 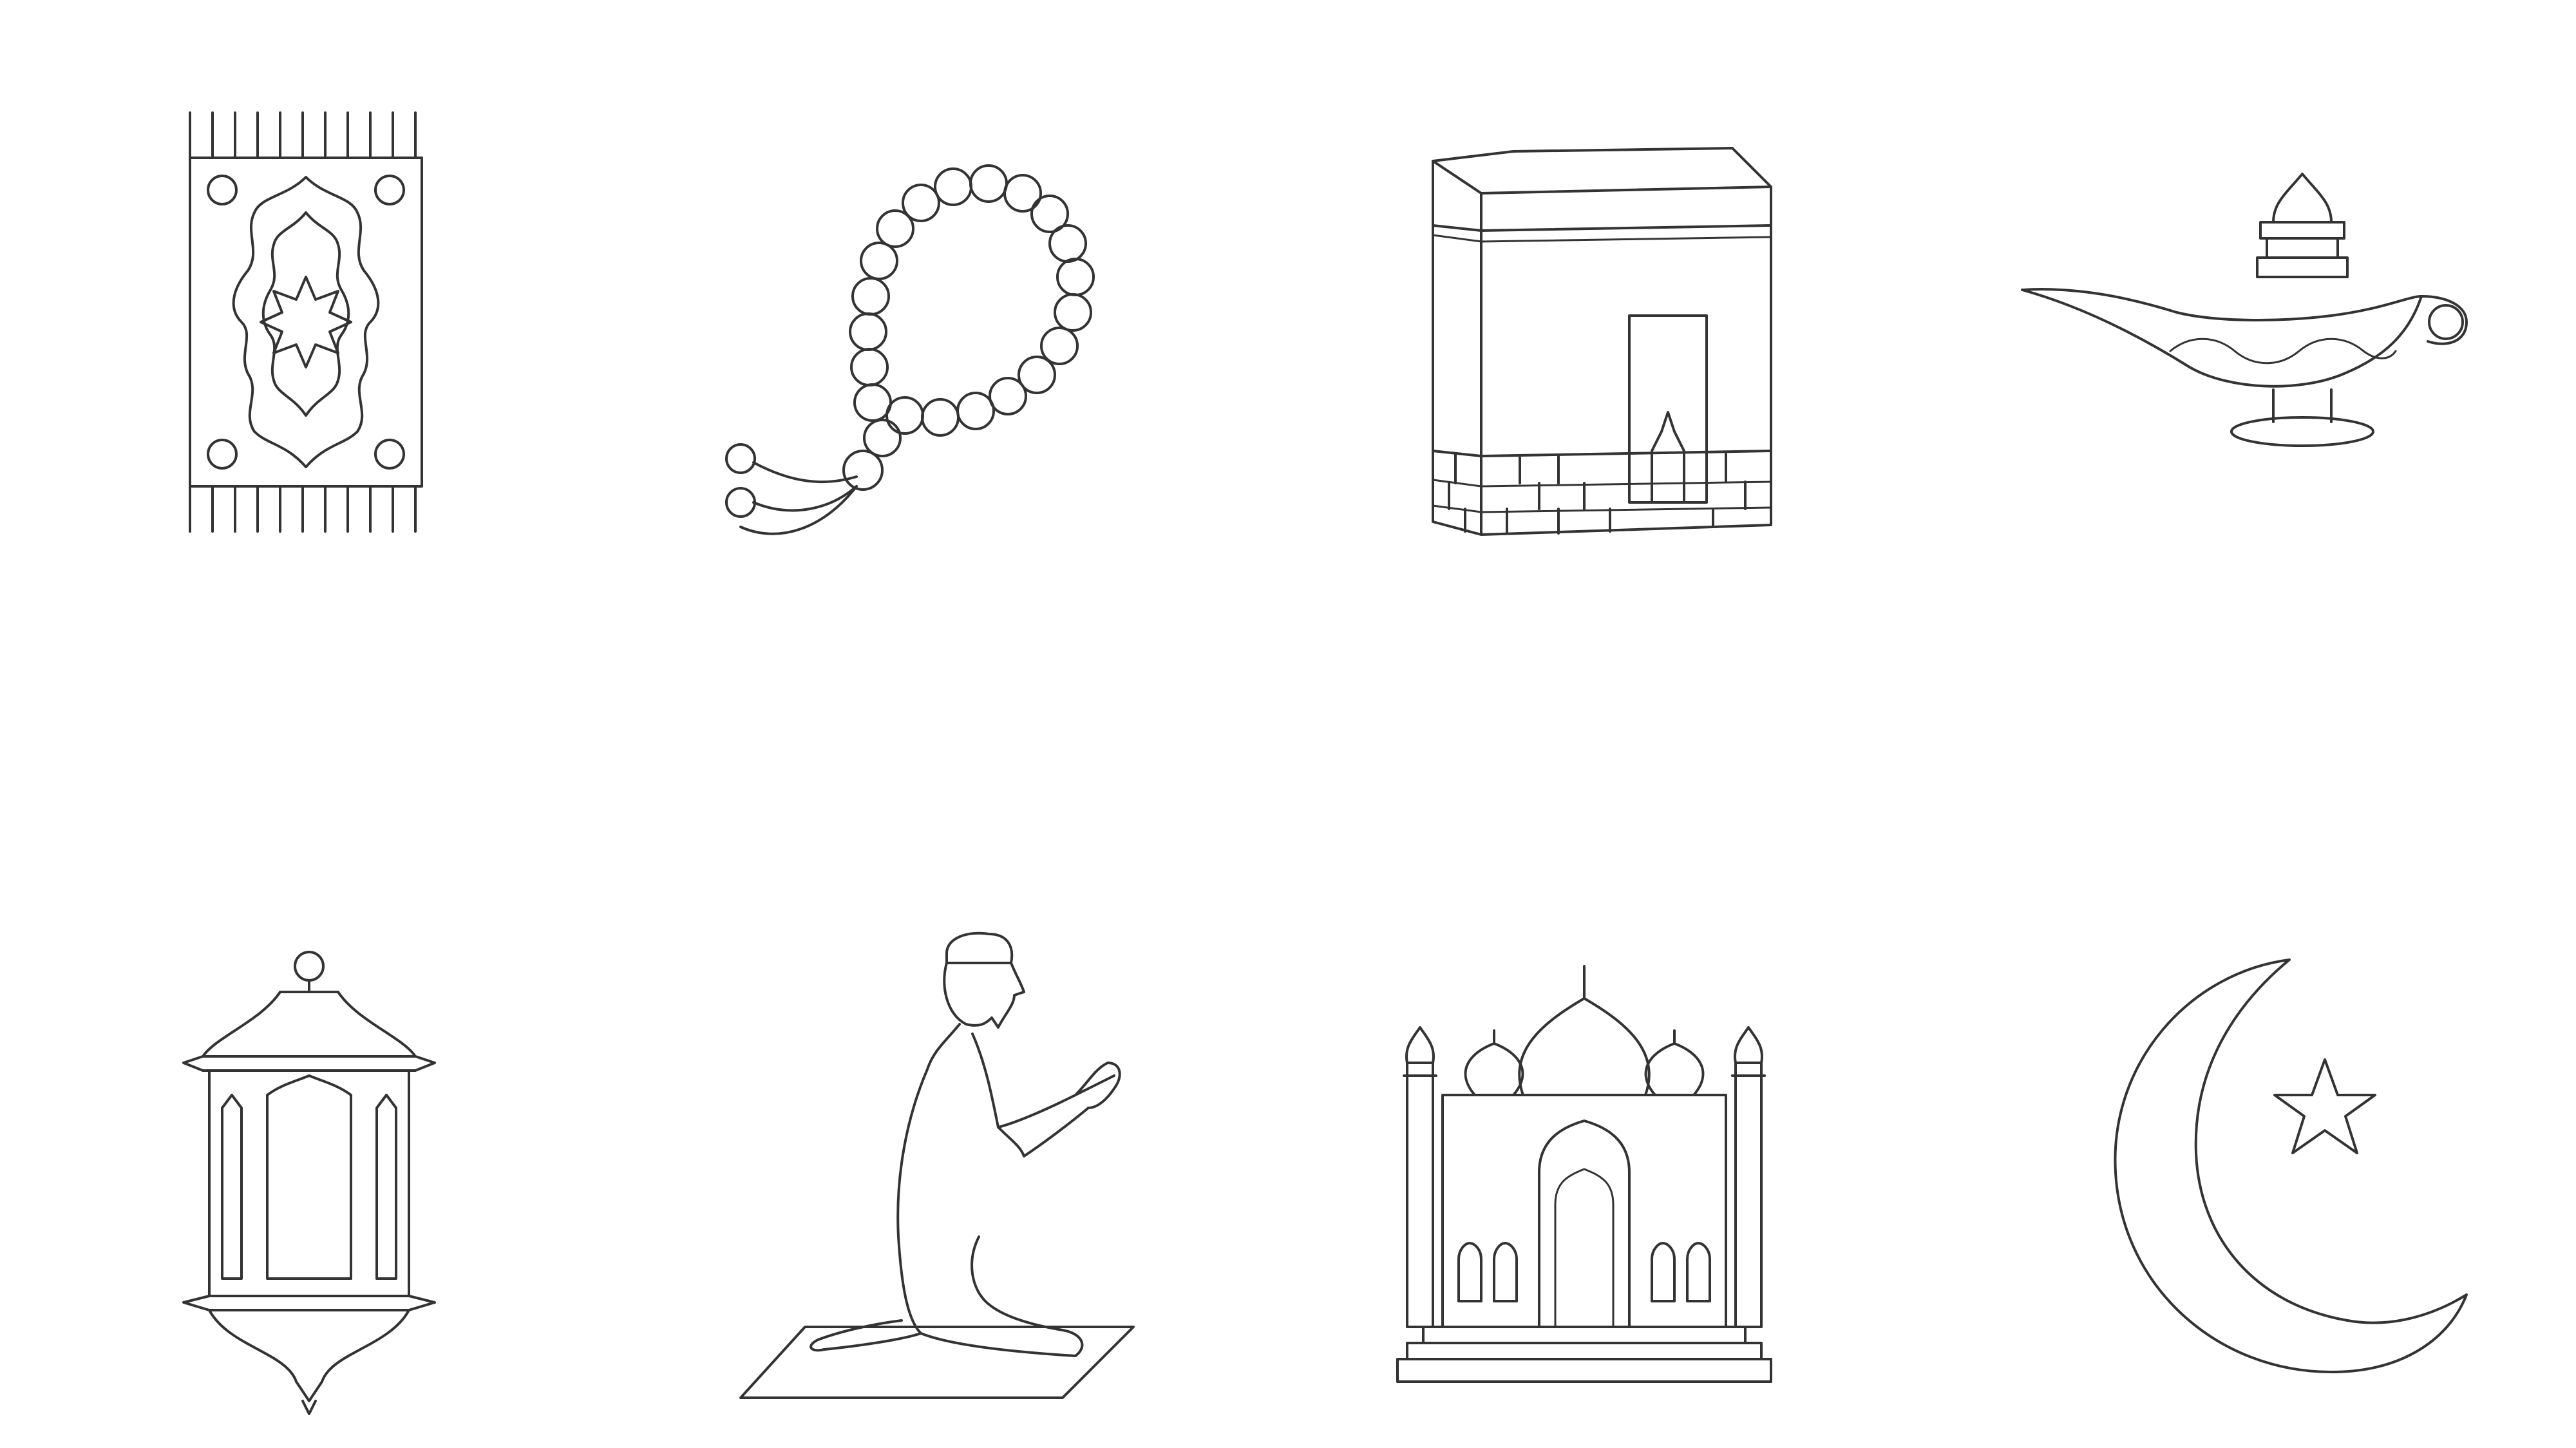 I want to click on prayer-rug-icon, so click(x=306, y=322).